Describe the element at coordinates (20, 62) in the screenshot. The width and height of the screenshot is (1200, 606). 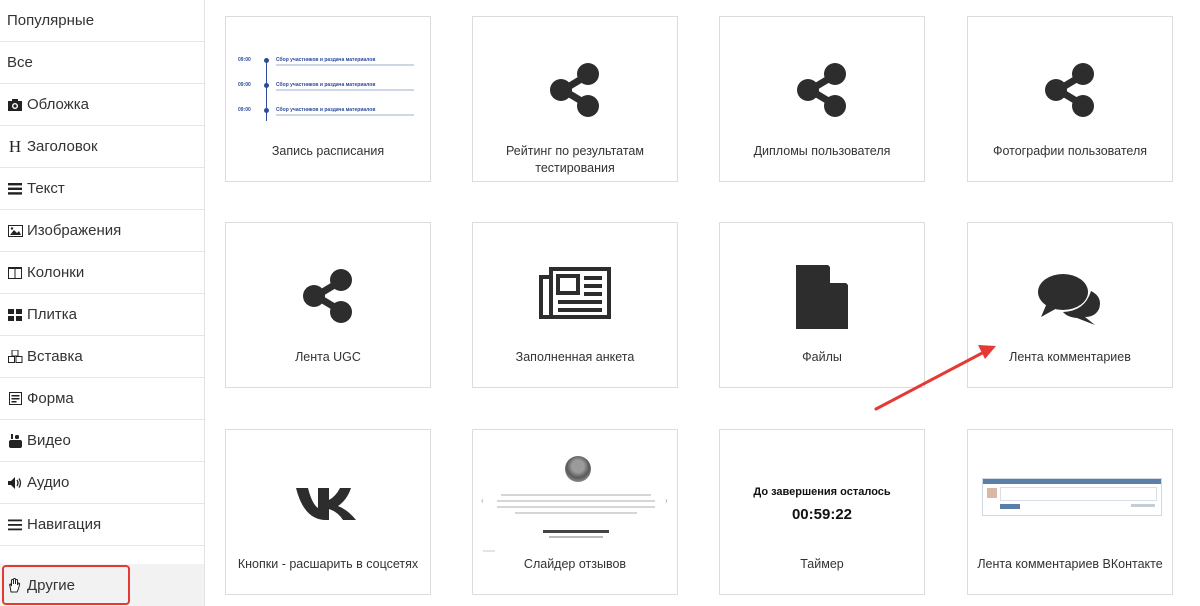
I see `sidebar-item-label: Все` at that location.